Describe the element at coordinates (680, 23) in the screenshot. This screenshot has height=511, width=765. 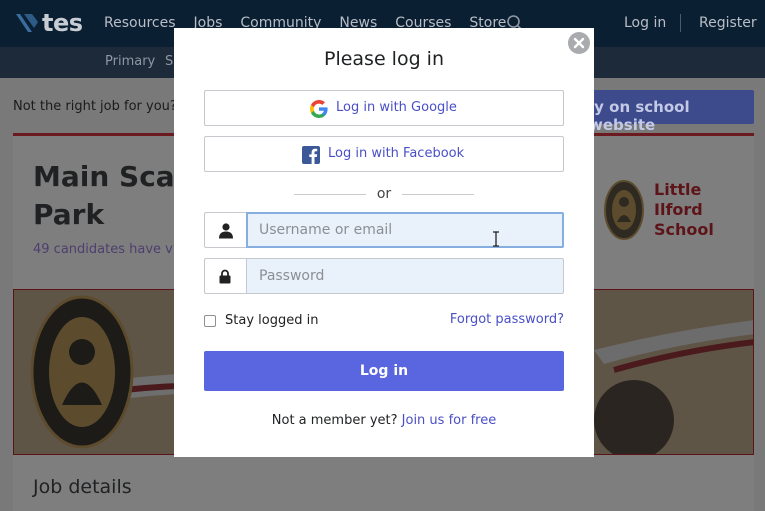
I see `nav-divider` at that location.